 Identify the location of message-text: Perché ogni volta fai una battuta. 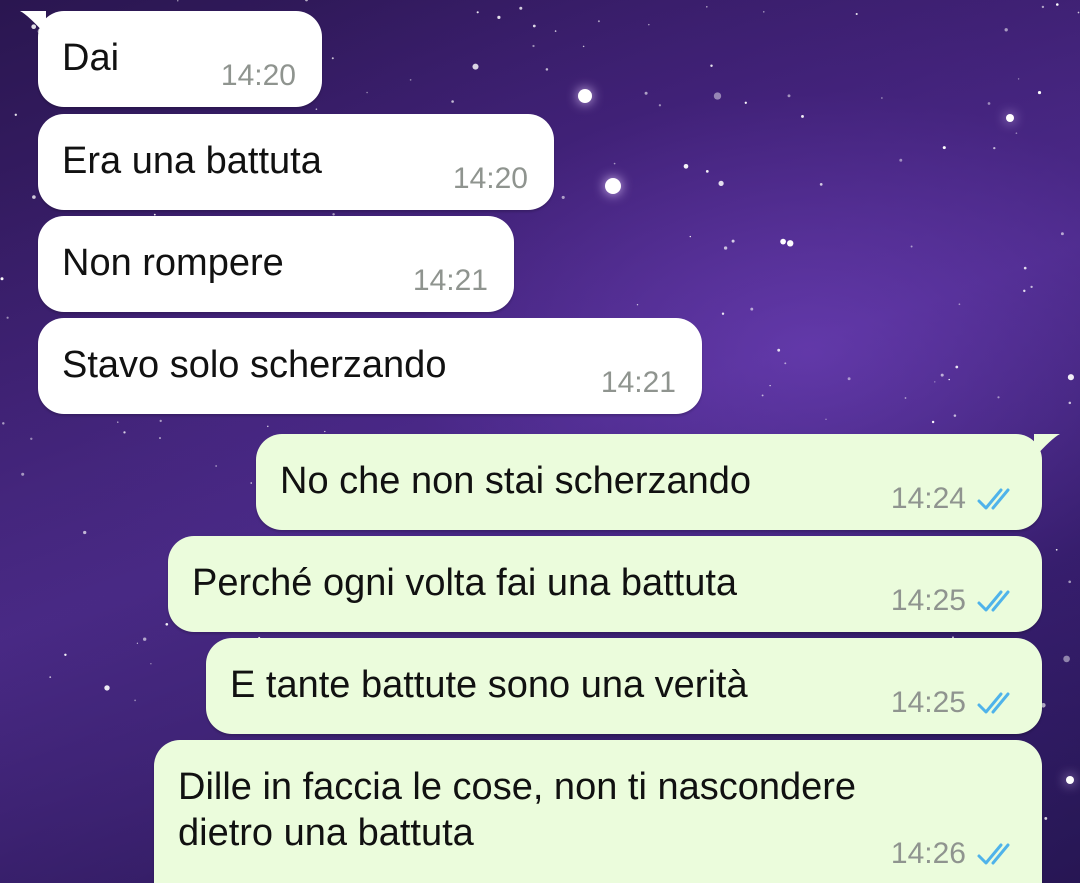
(465, 583).